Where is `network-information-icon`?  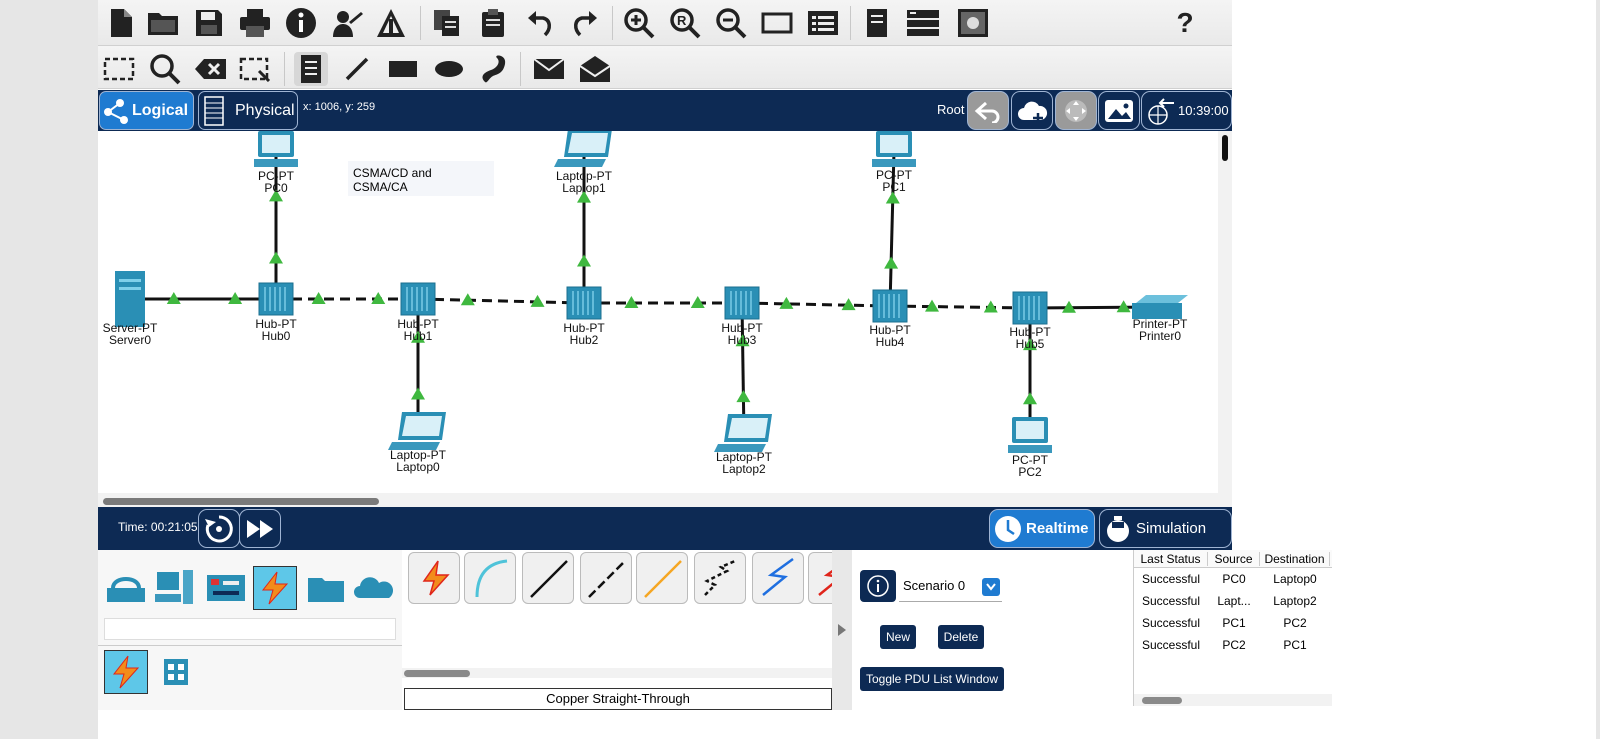
network-information-icon is located at coordinates (391, 23).